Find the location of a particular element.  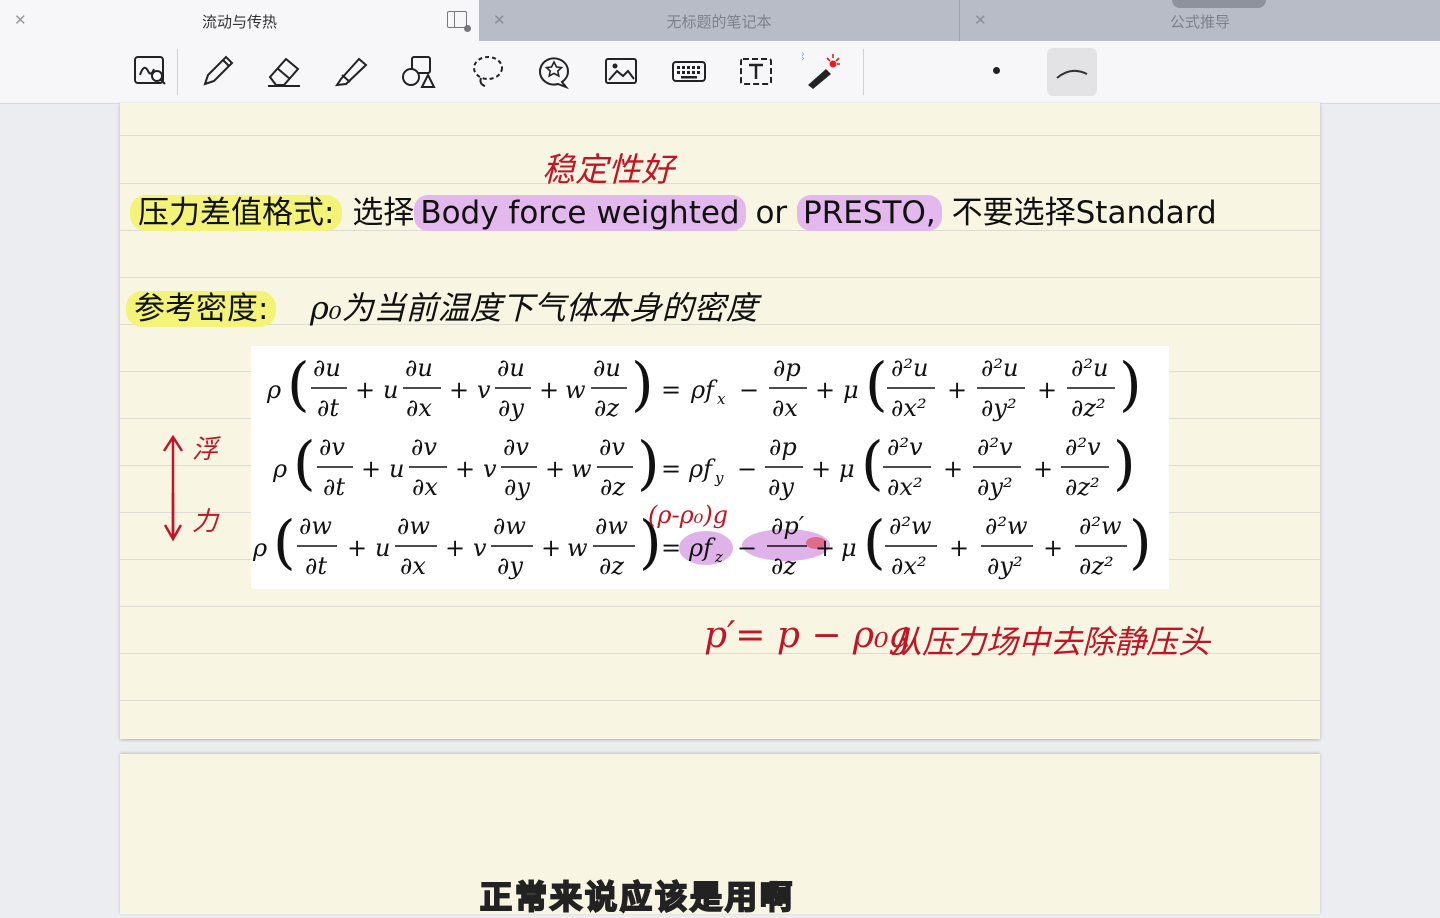

tab-bar: ✕ 流动与传热 ✕ 无标题的笔记本 ✕ 公式推导 is located at coordinates (720, 20).